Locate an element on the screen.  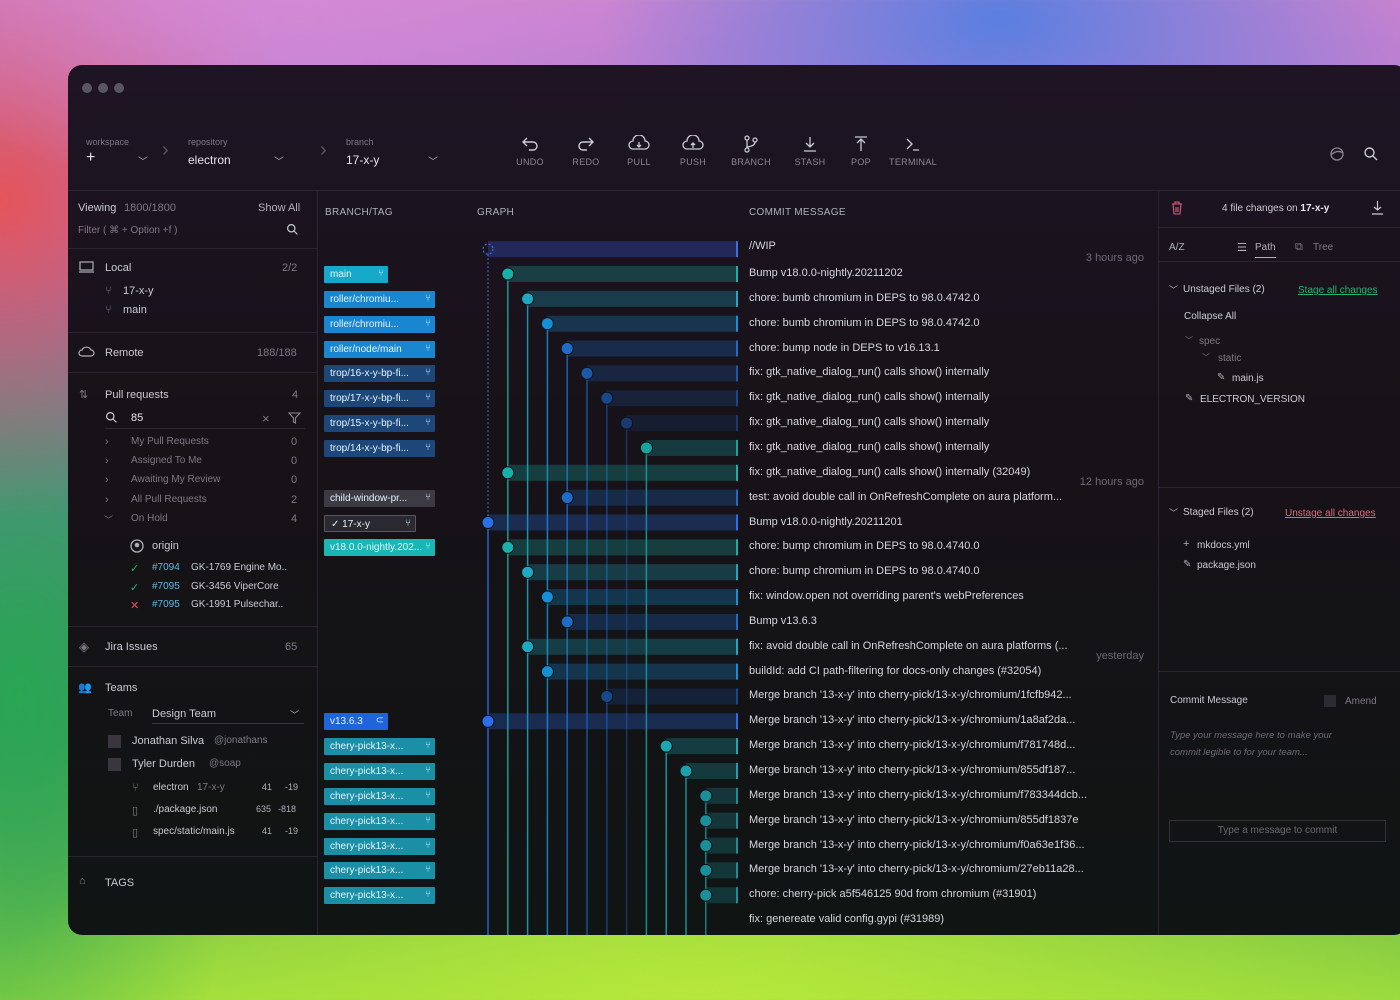
tree-view-tab: Tree is located at coordinates (1323, 247).